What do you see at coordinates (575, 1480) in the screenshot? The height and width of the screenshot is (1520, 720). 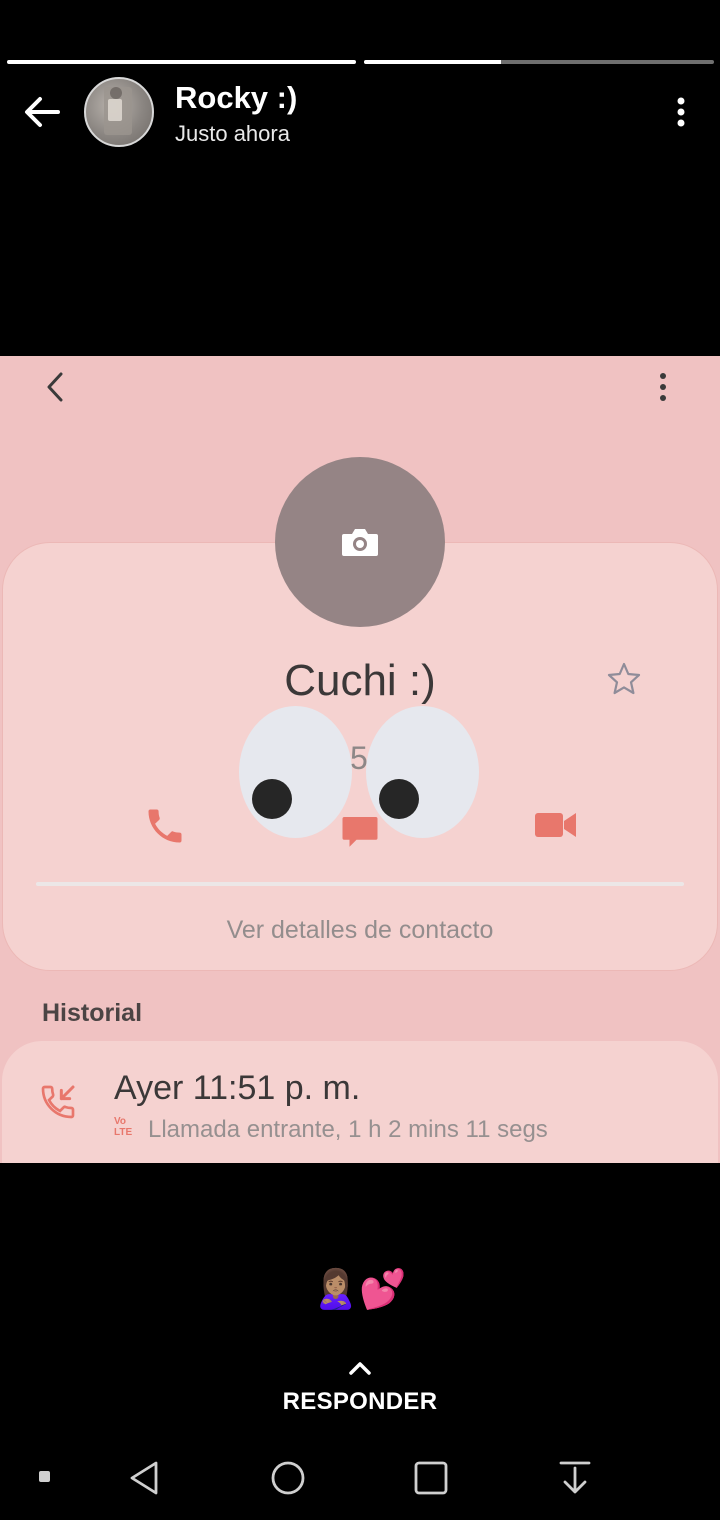 I see `nav-hide-bar-button` at bounding box center [575, 1480].